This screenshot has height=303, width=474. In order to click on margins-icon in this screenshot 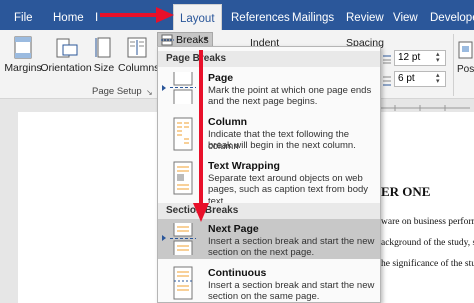, I will do `click(23, 47)`.